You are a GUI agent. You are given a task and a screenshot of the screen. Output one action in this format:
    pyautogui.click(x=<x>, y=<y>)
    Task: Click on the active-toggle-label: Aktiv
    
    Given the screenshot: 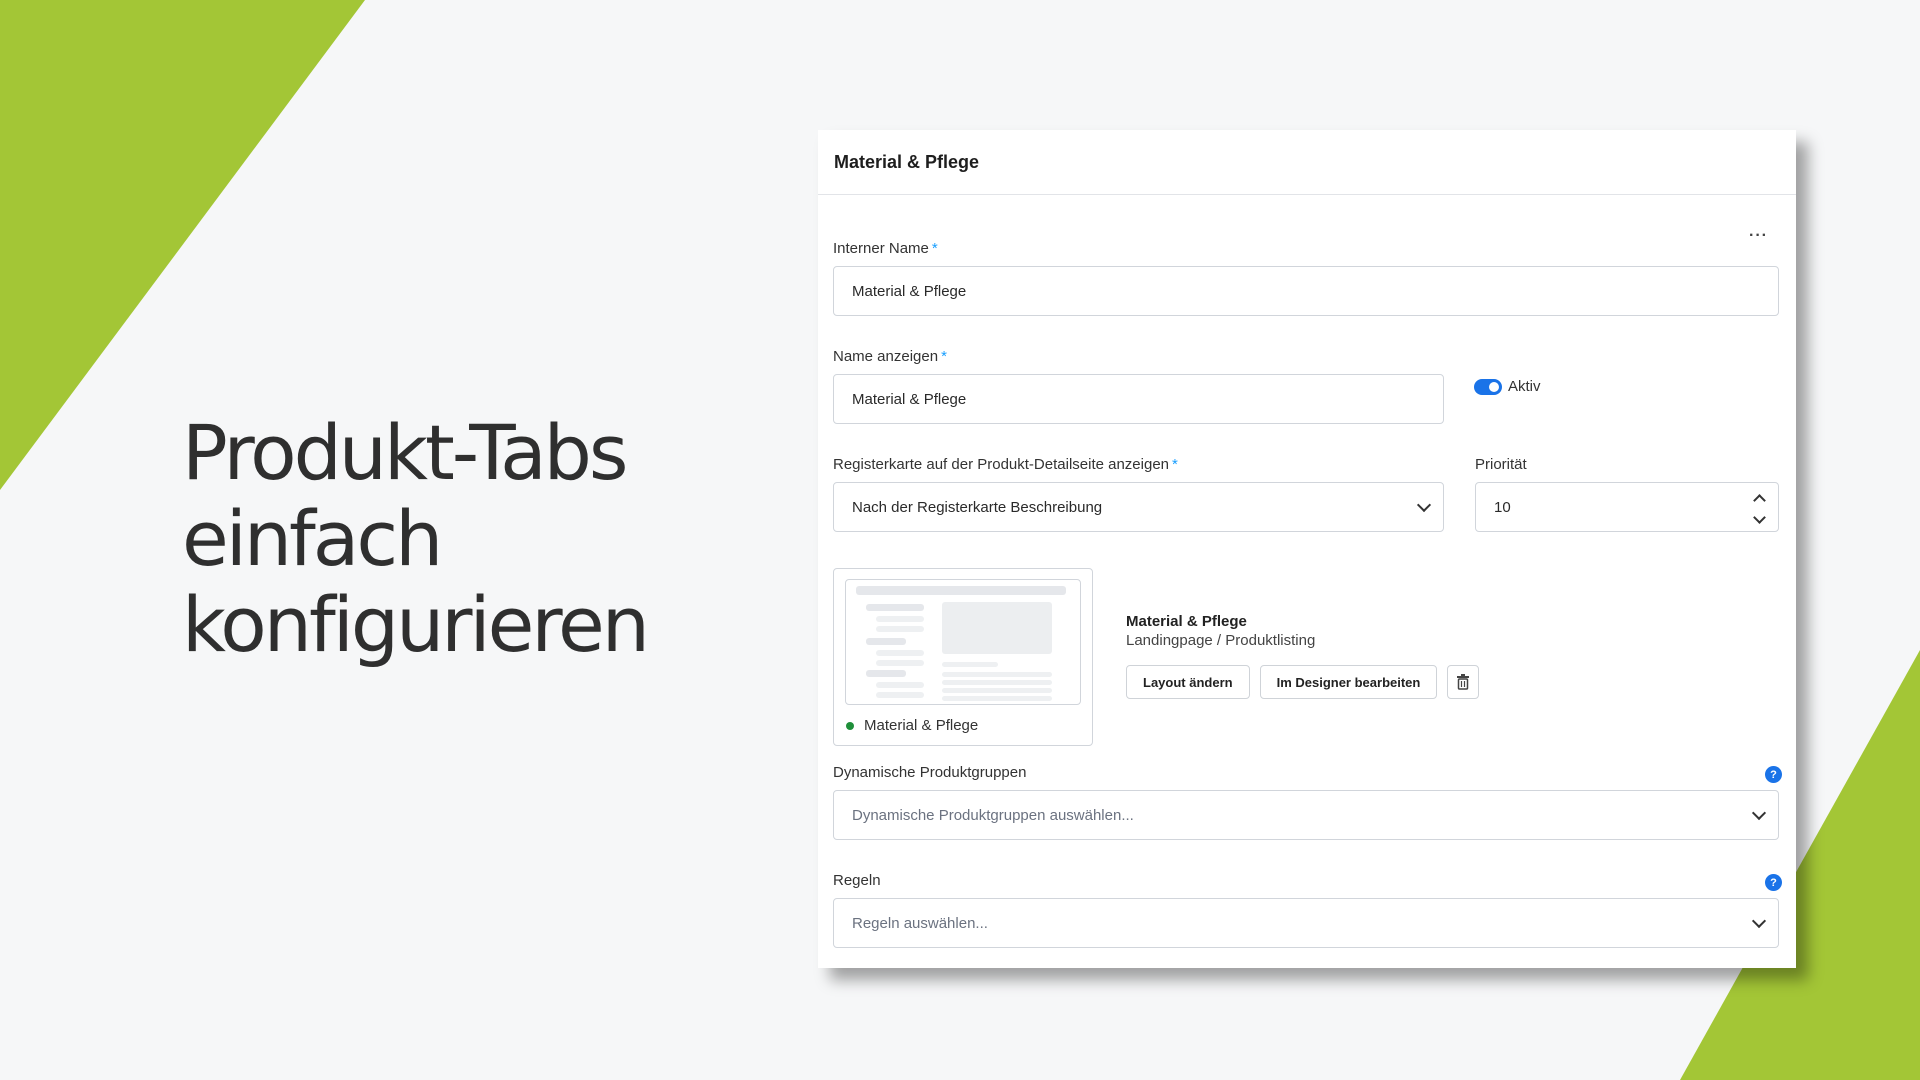 What is the action you would take?
    pyautogui.click(x=1524, y=386)
    